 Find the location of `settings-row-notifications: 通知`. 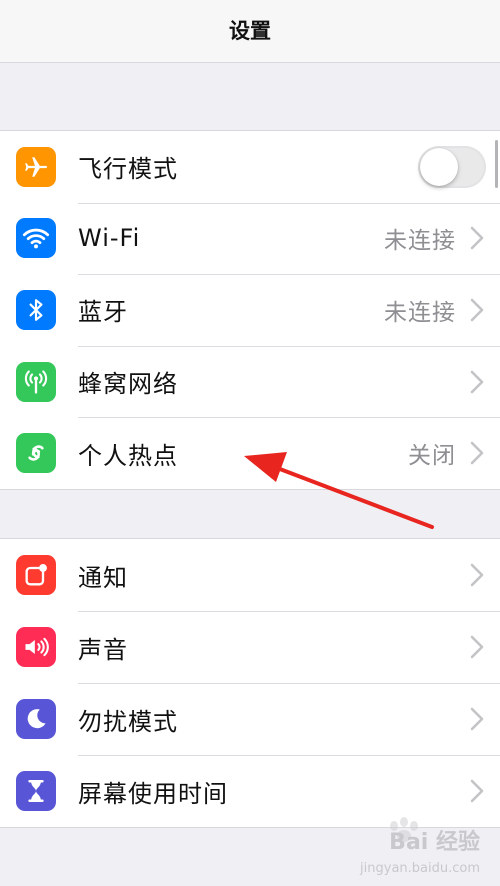

settings-row-notifications: 通知 is located at coordinates (250, 575).